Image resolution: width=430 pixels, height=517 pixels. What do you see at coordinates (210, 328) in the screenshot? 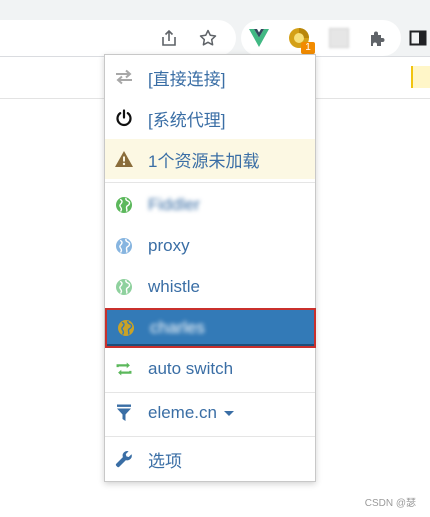
I see `menu-item-selected-profile: charles` at bounding box center [210, 328].